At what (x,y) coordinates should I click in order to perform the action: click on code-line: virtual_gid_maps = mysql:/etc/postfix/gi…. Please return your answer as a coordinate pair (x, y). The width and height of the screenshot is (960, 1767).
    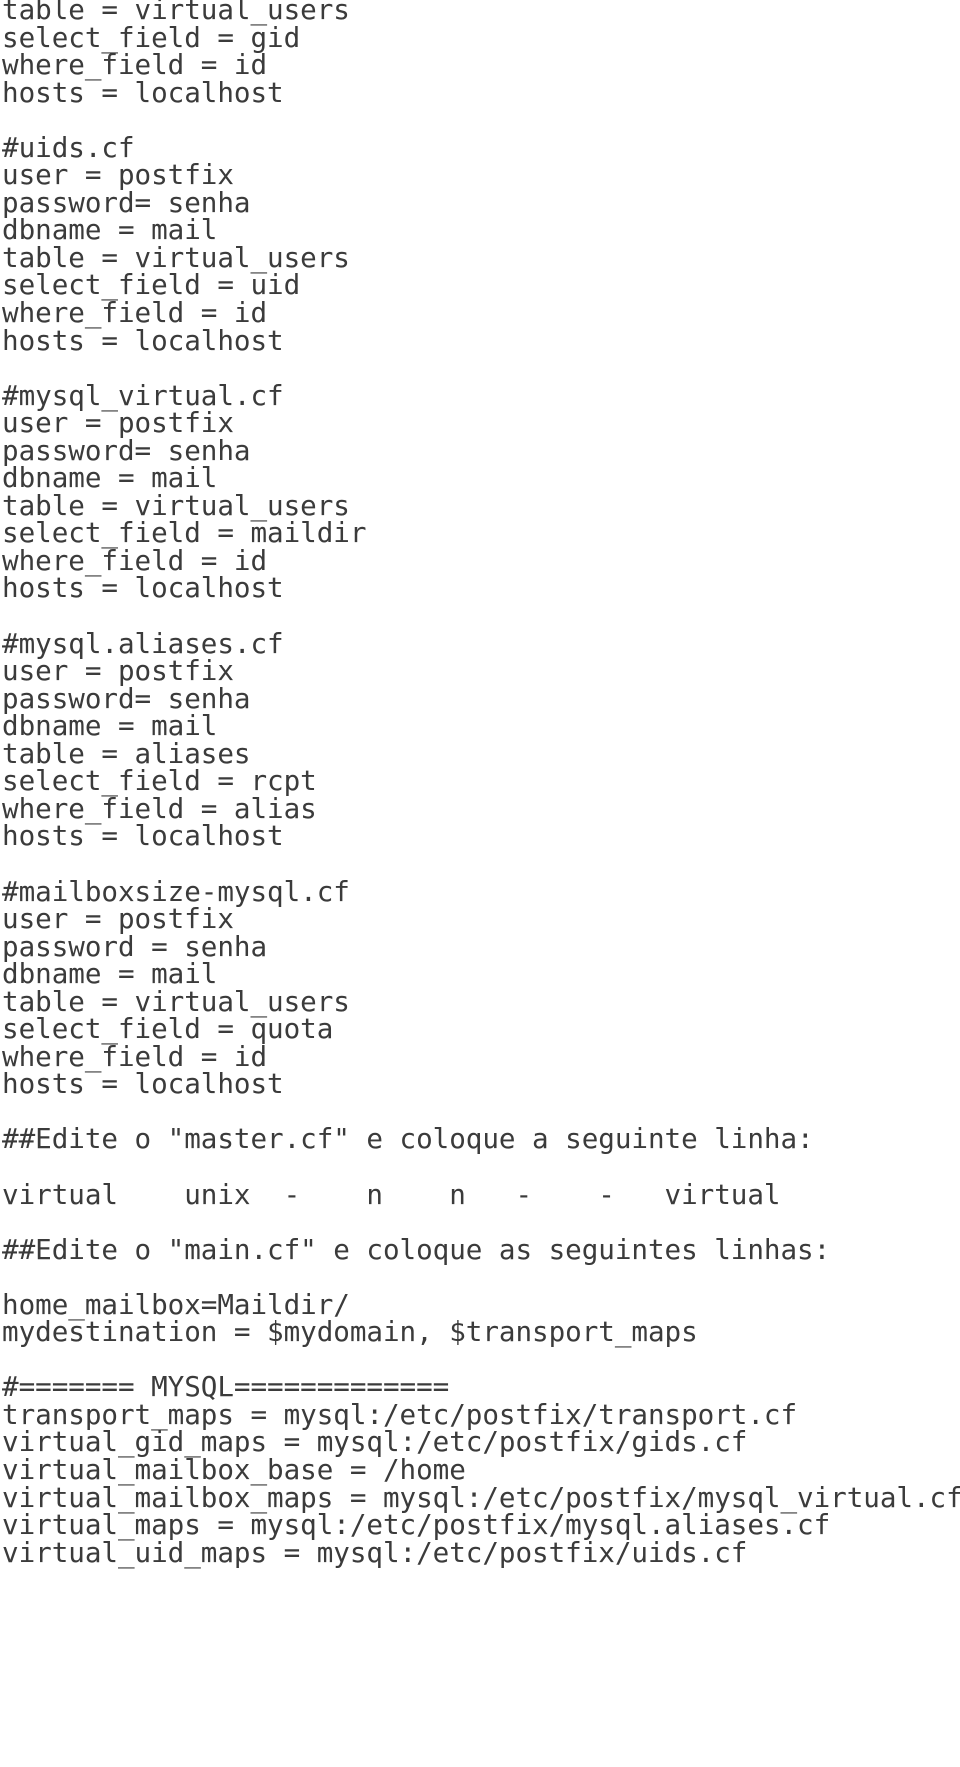
    Looking at the image, I should click on (375, 1442).